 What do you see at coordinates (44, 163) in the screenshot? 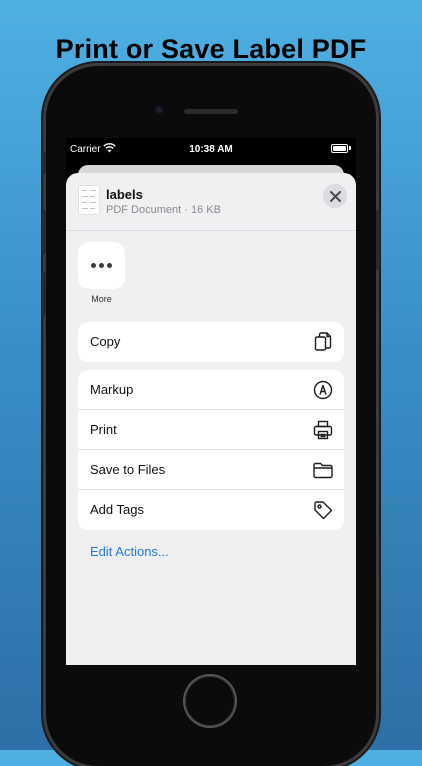
I see `mute-switch` at bounding box center [44, 163].